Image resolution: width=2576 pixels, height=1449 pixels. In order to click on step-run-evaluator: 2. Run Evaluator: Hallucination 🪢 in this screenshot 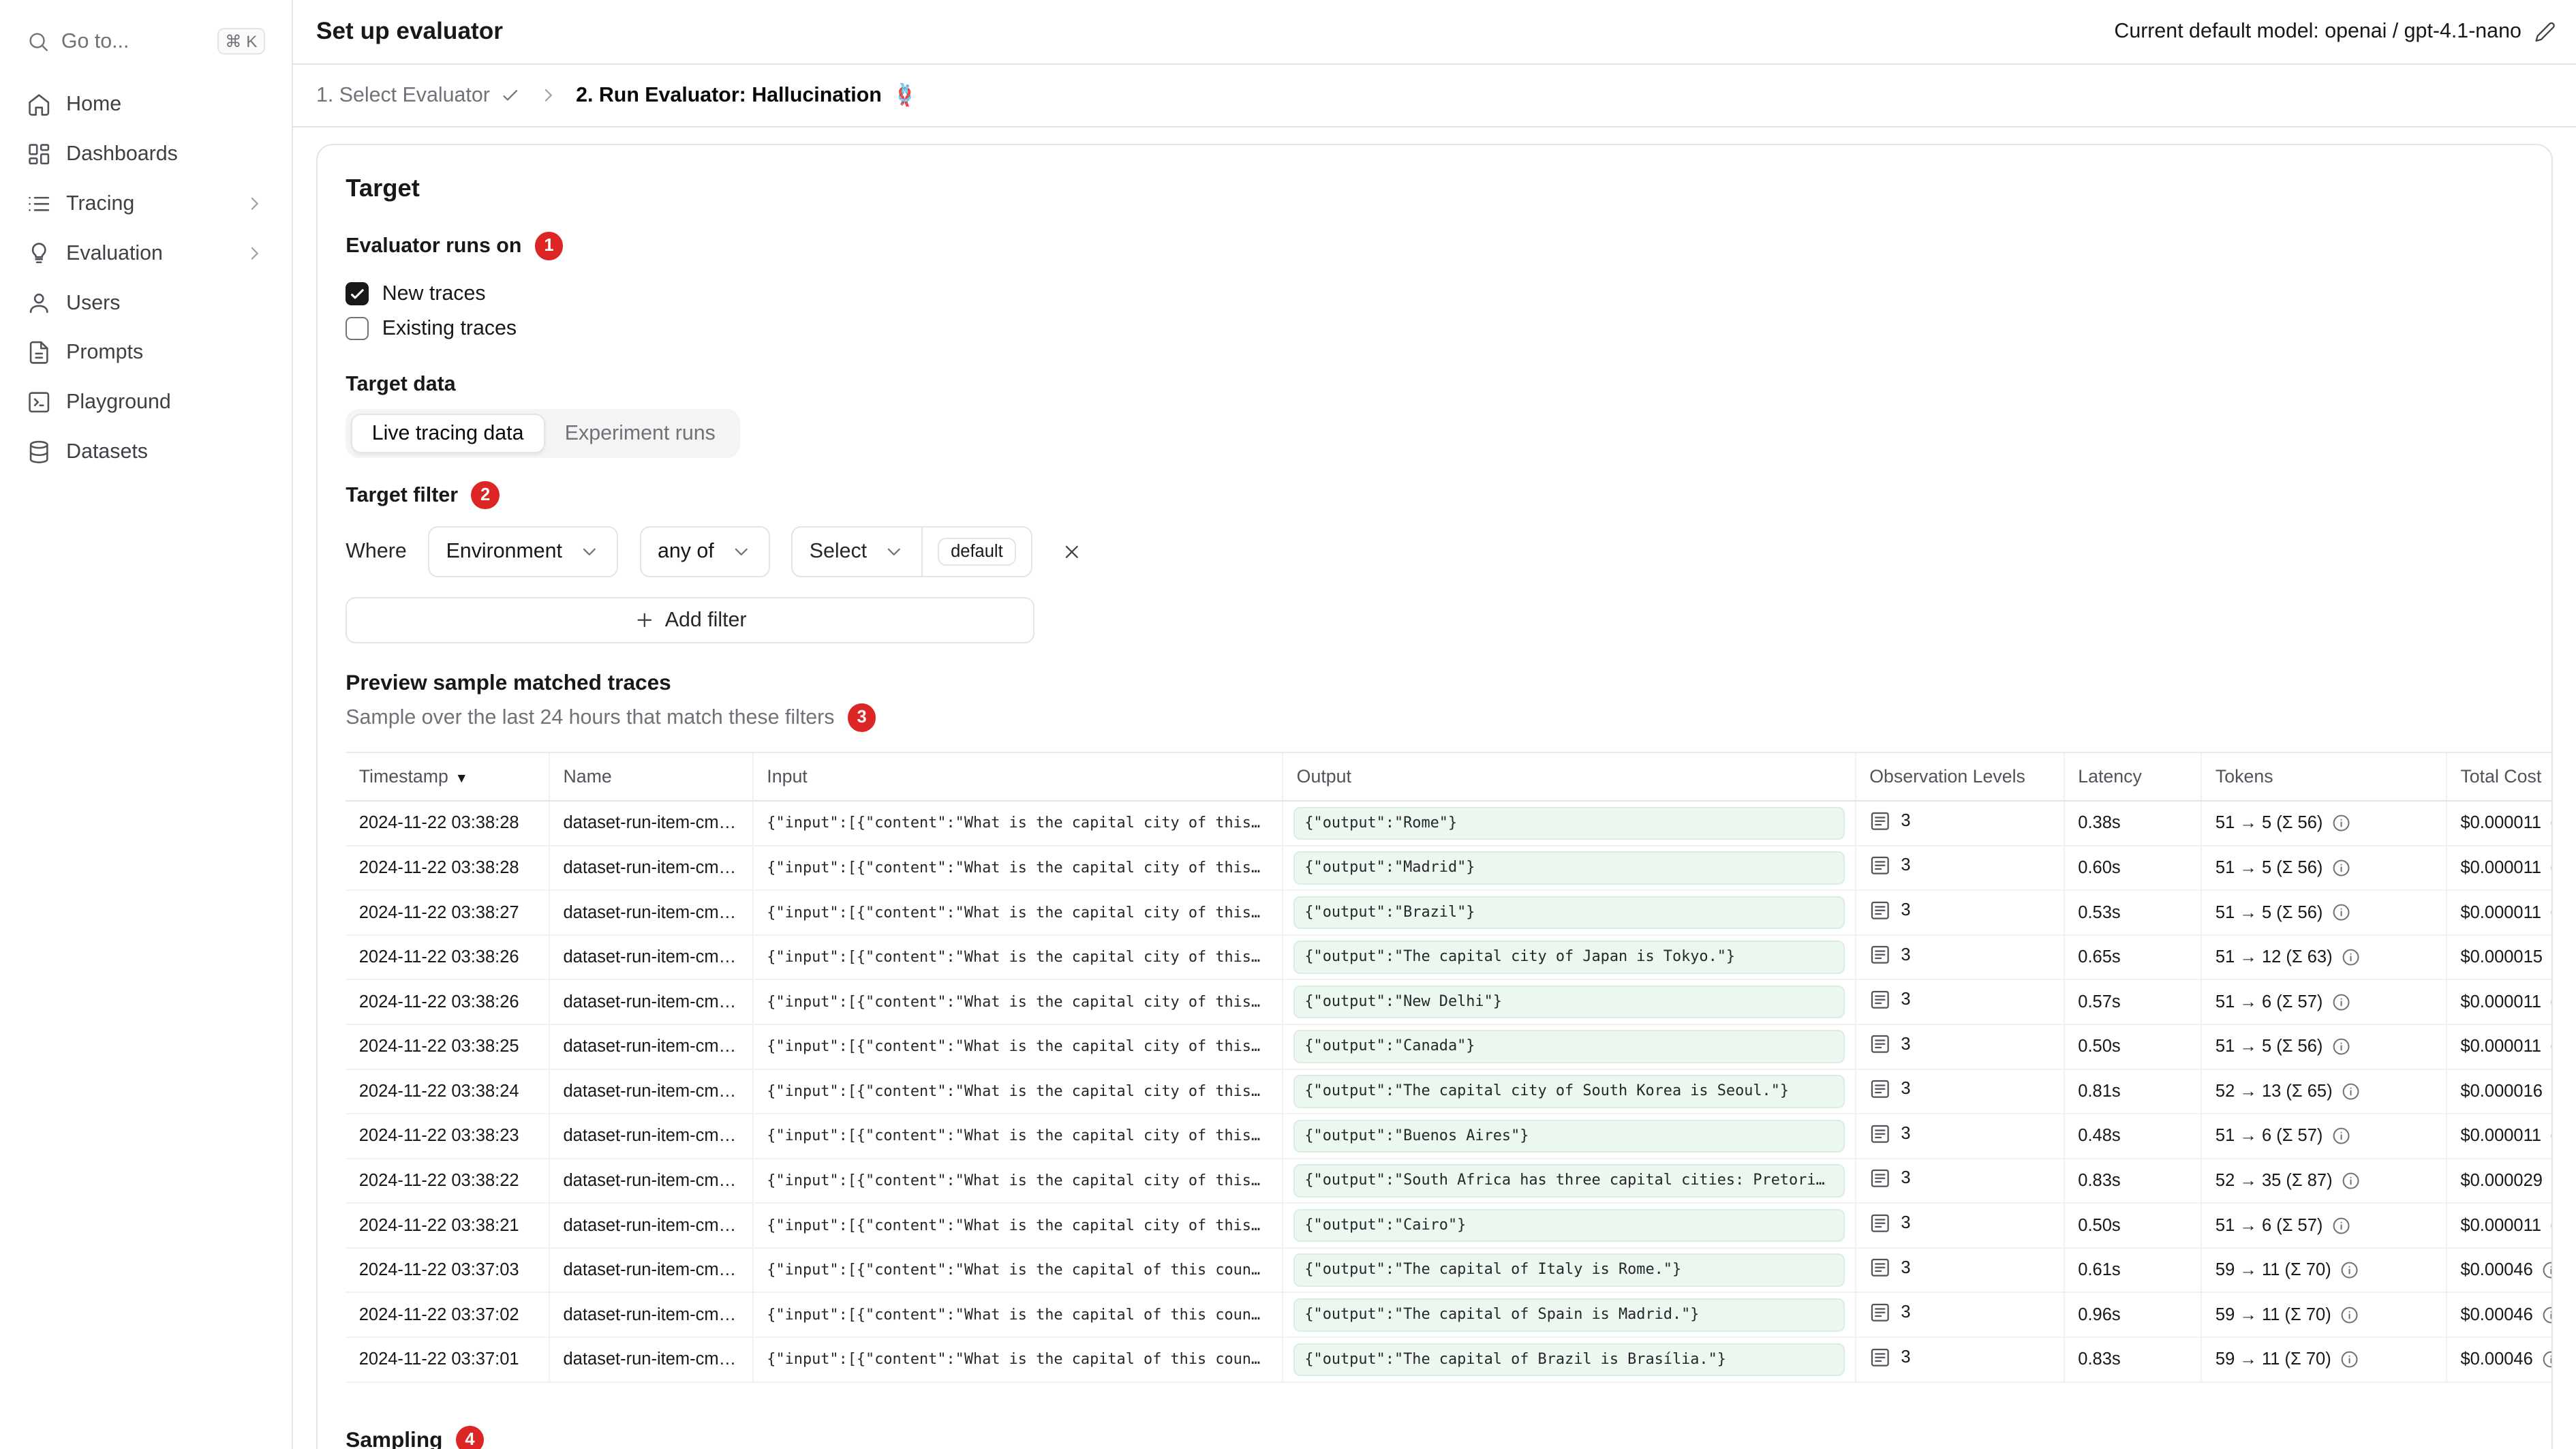, I will do `click(747, 95)`.